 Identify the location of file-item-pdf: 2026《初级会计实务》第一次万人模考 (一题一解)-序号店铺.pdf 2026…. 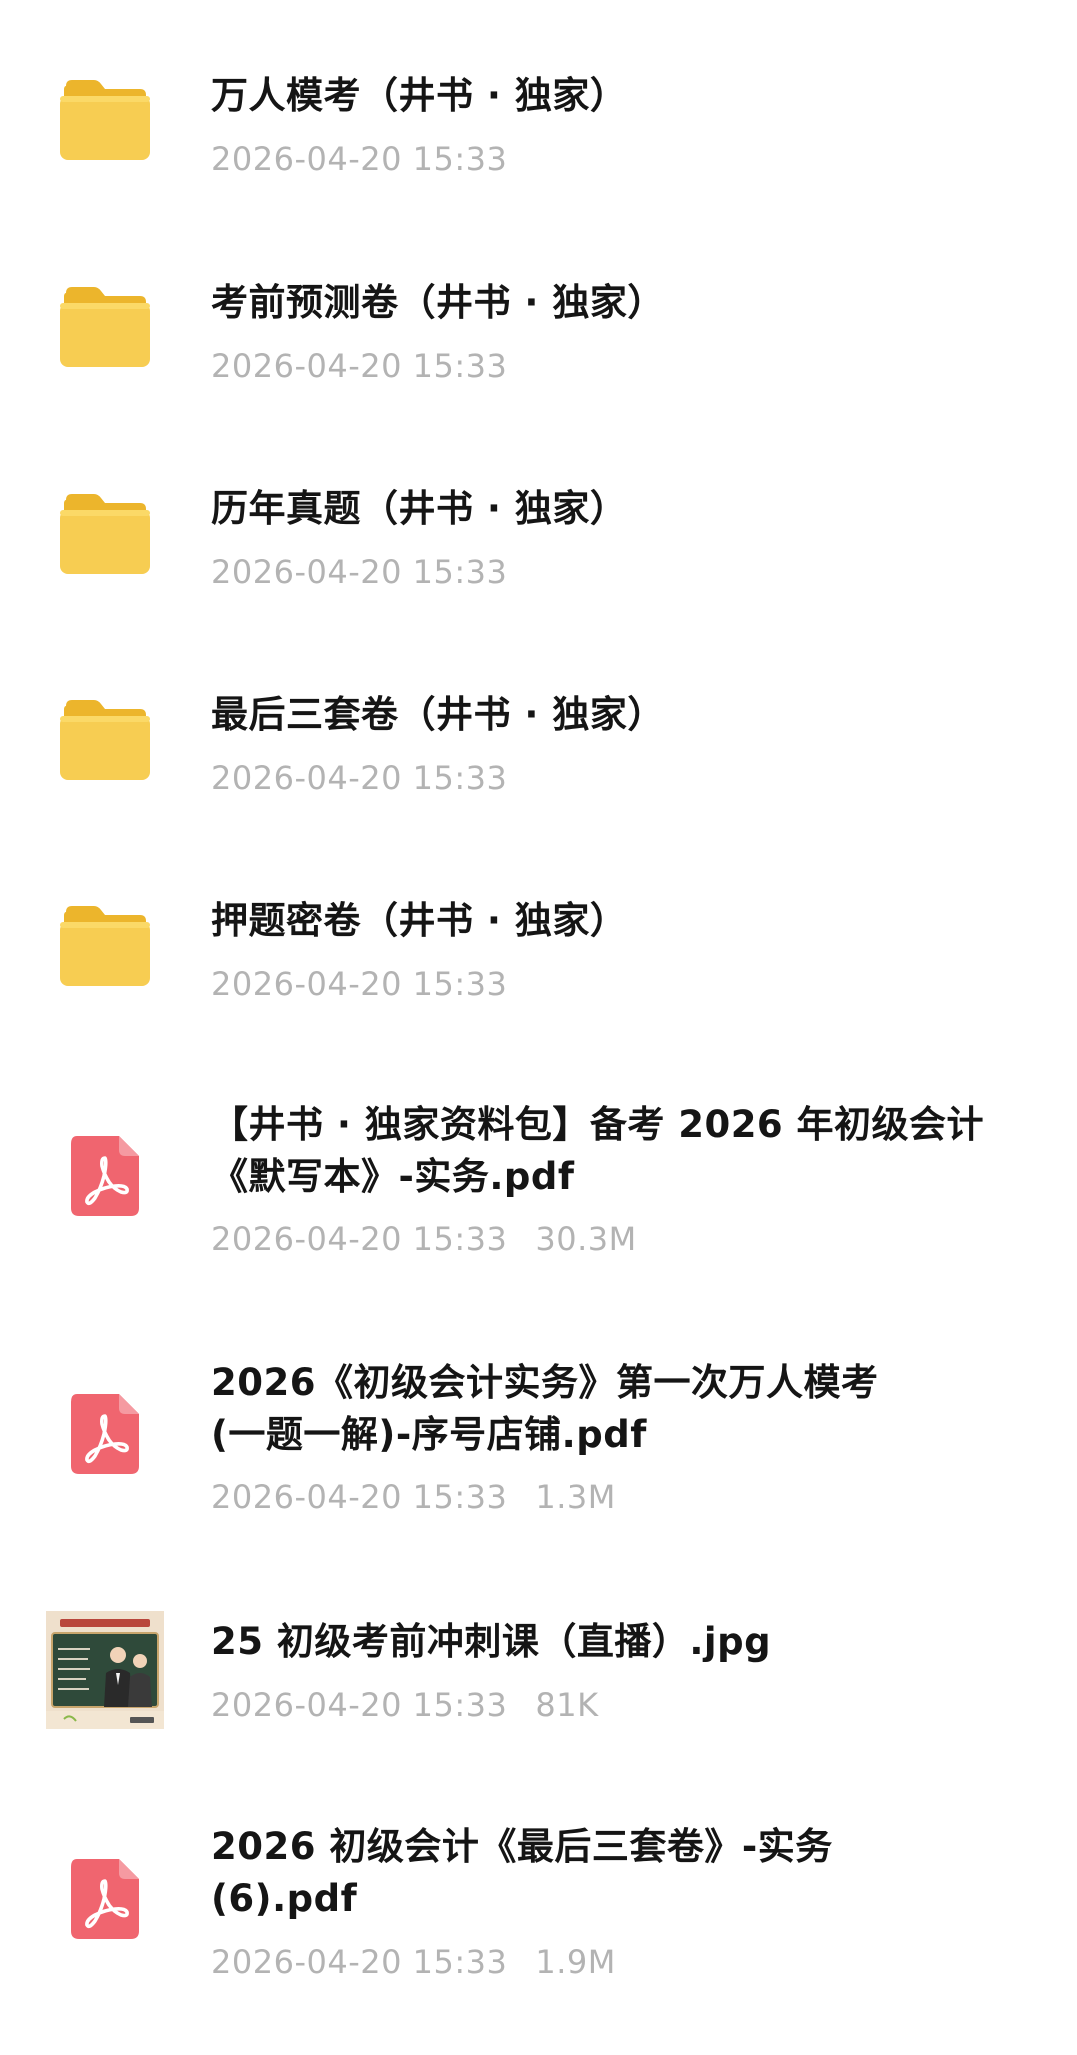
(538, 1467).